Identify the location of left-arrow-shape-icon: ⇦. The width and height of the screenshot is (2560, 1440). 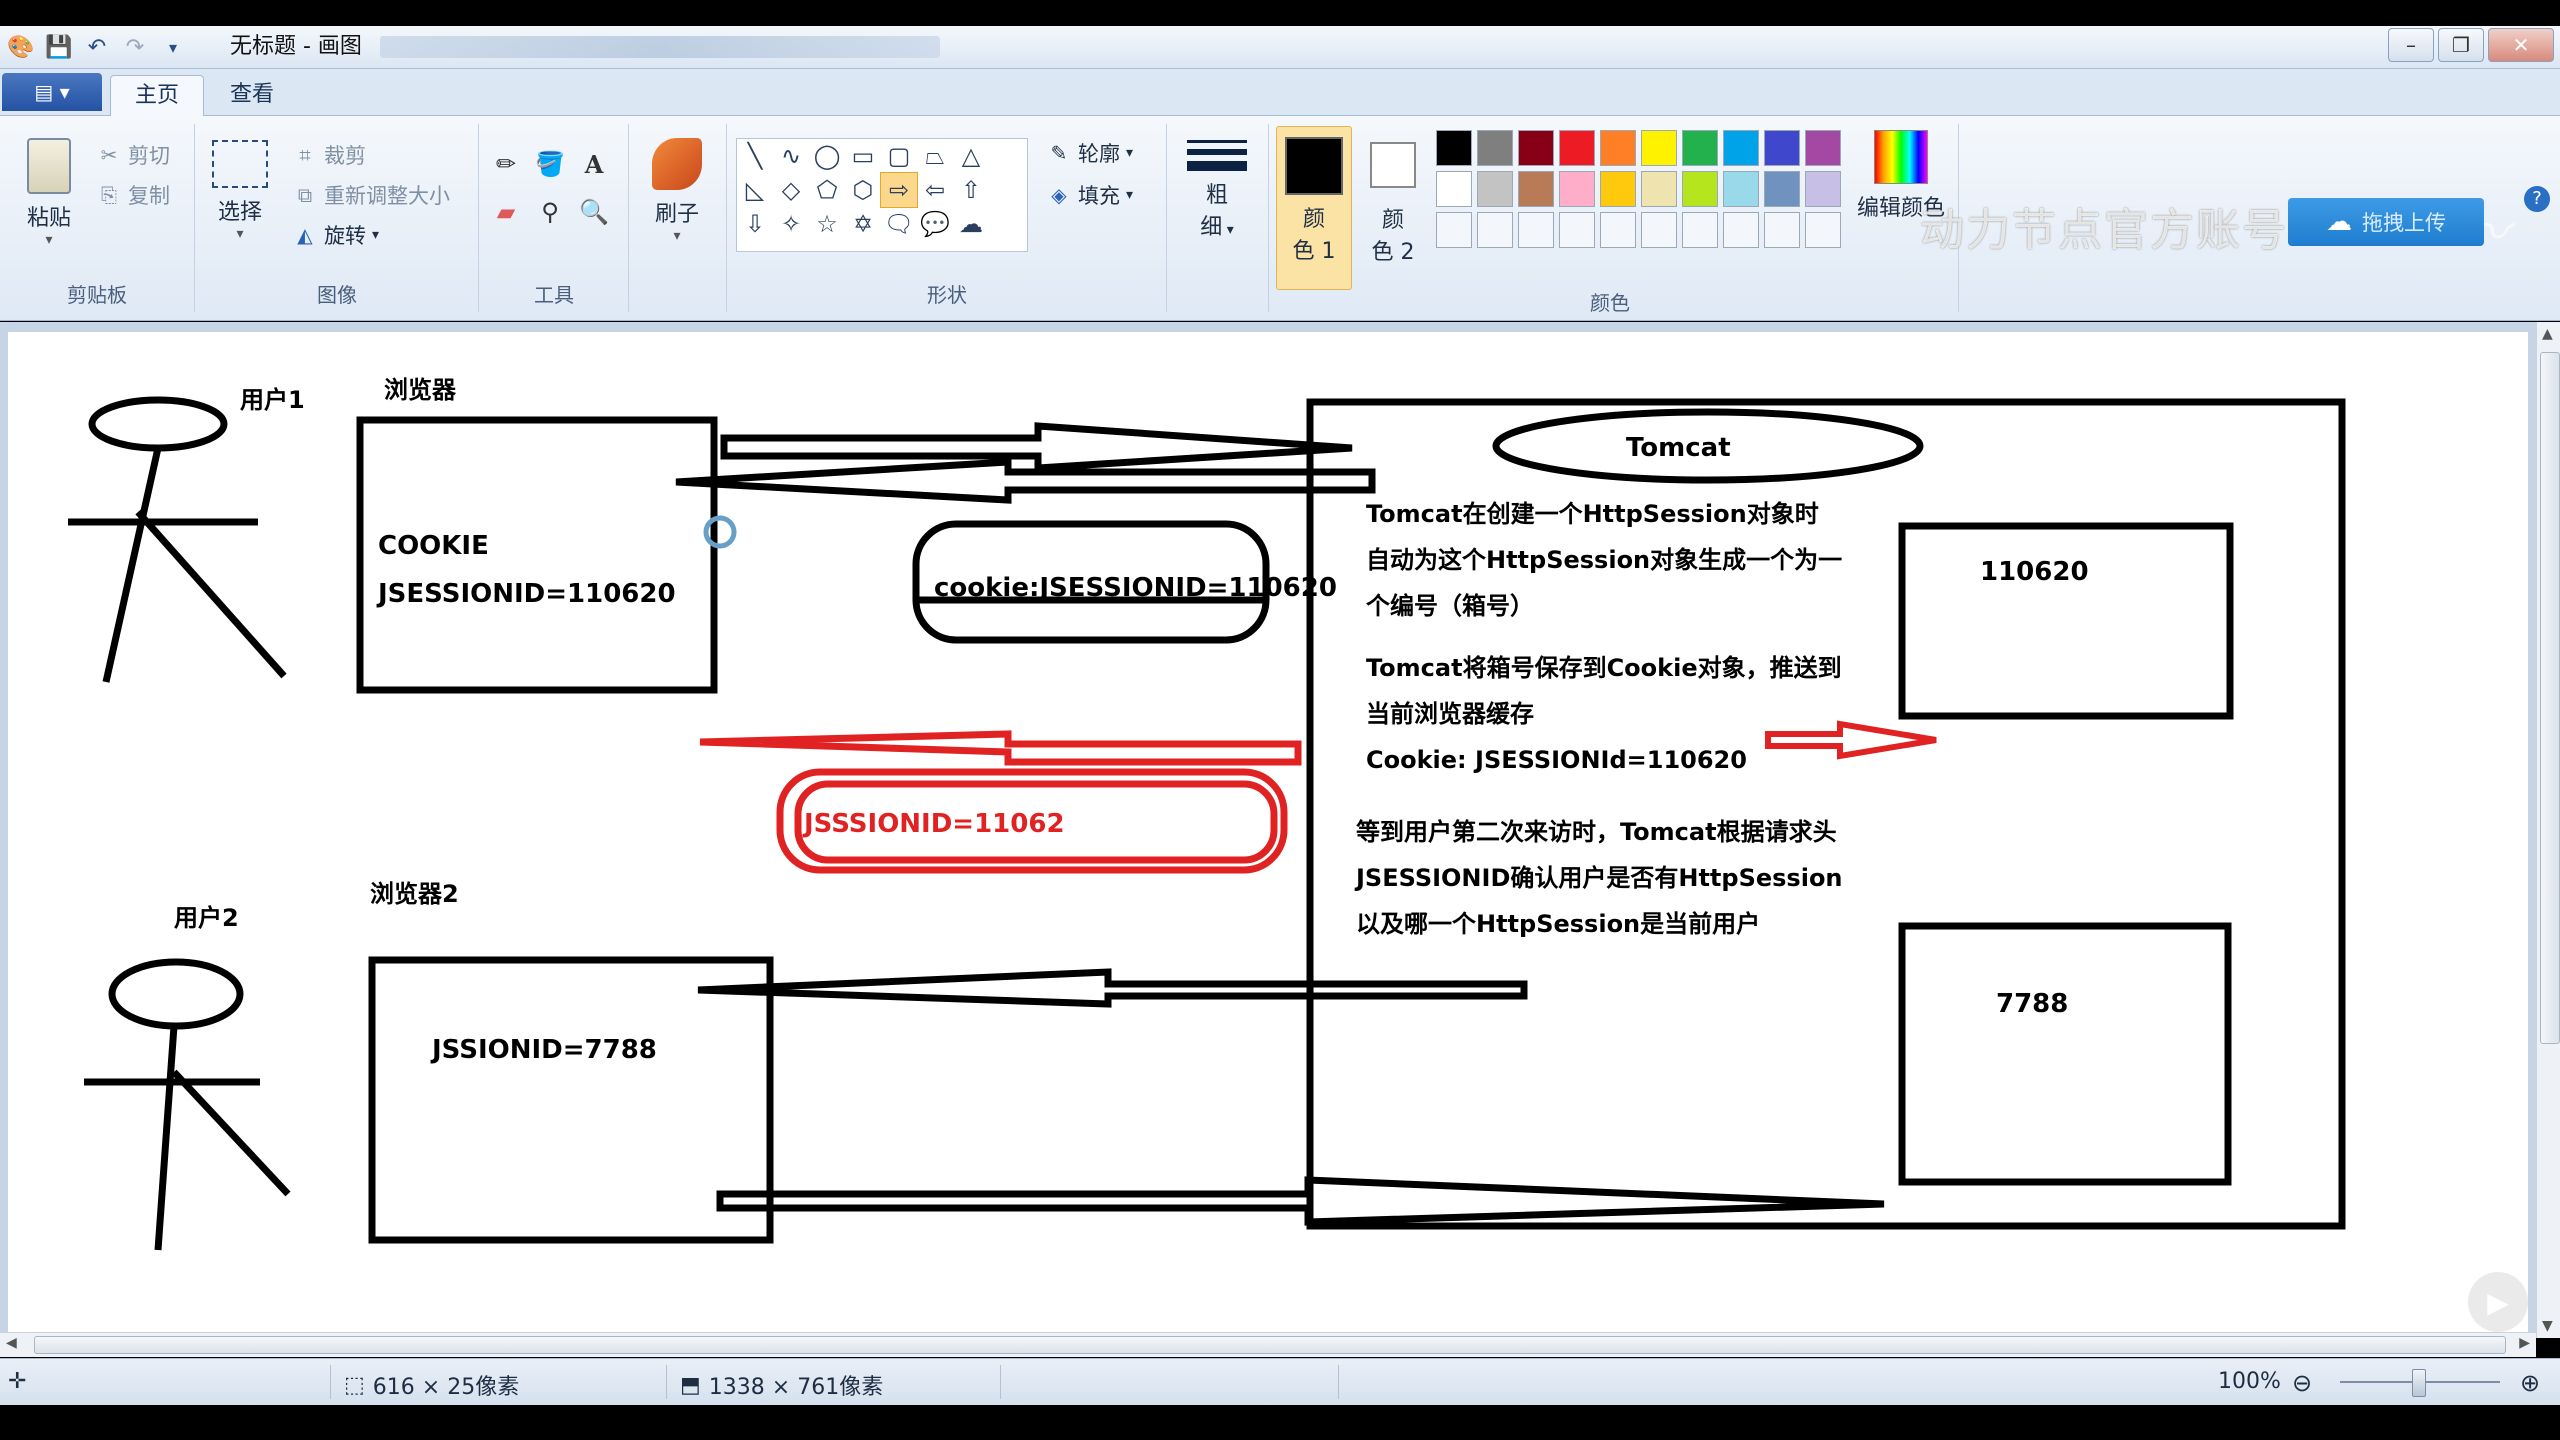
(935, 190).